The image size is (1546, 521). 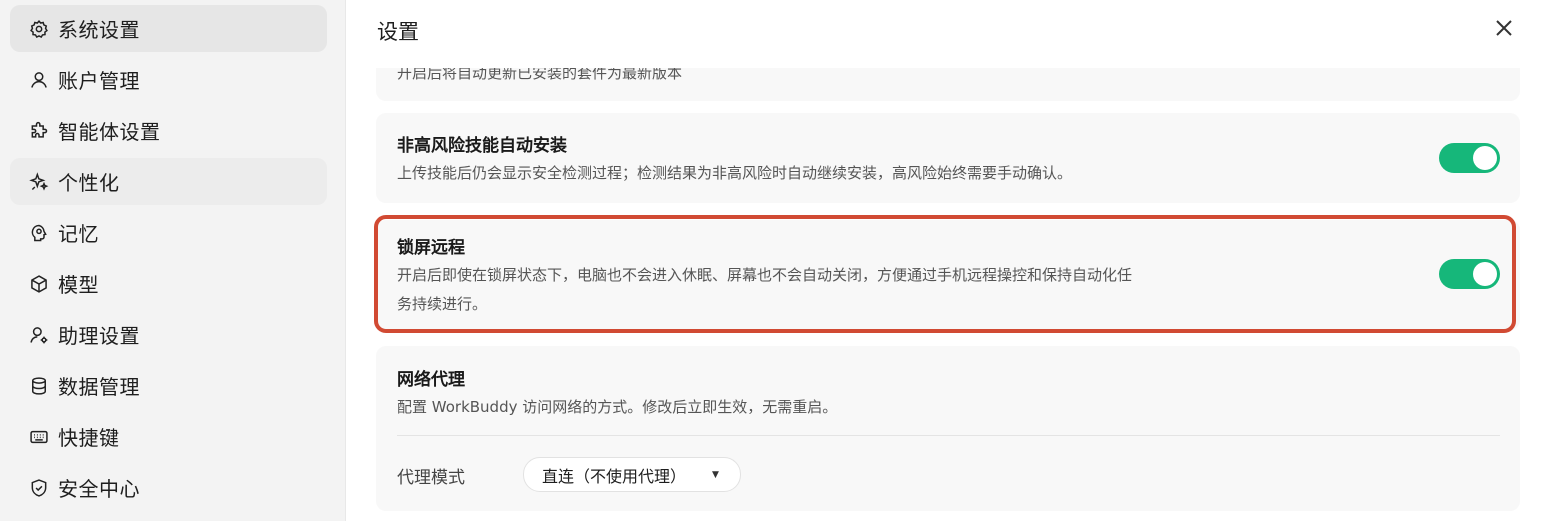 I want to click on card-title: 锁屏远程, so click(x=431, y=248).